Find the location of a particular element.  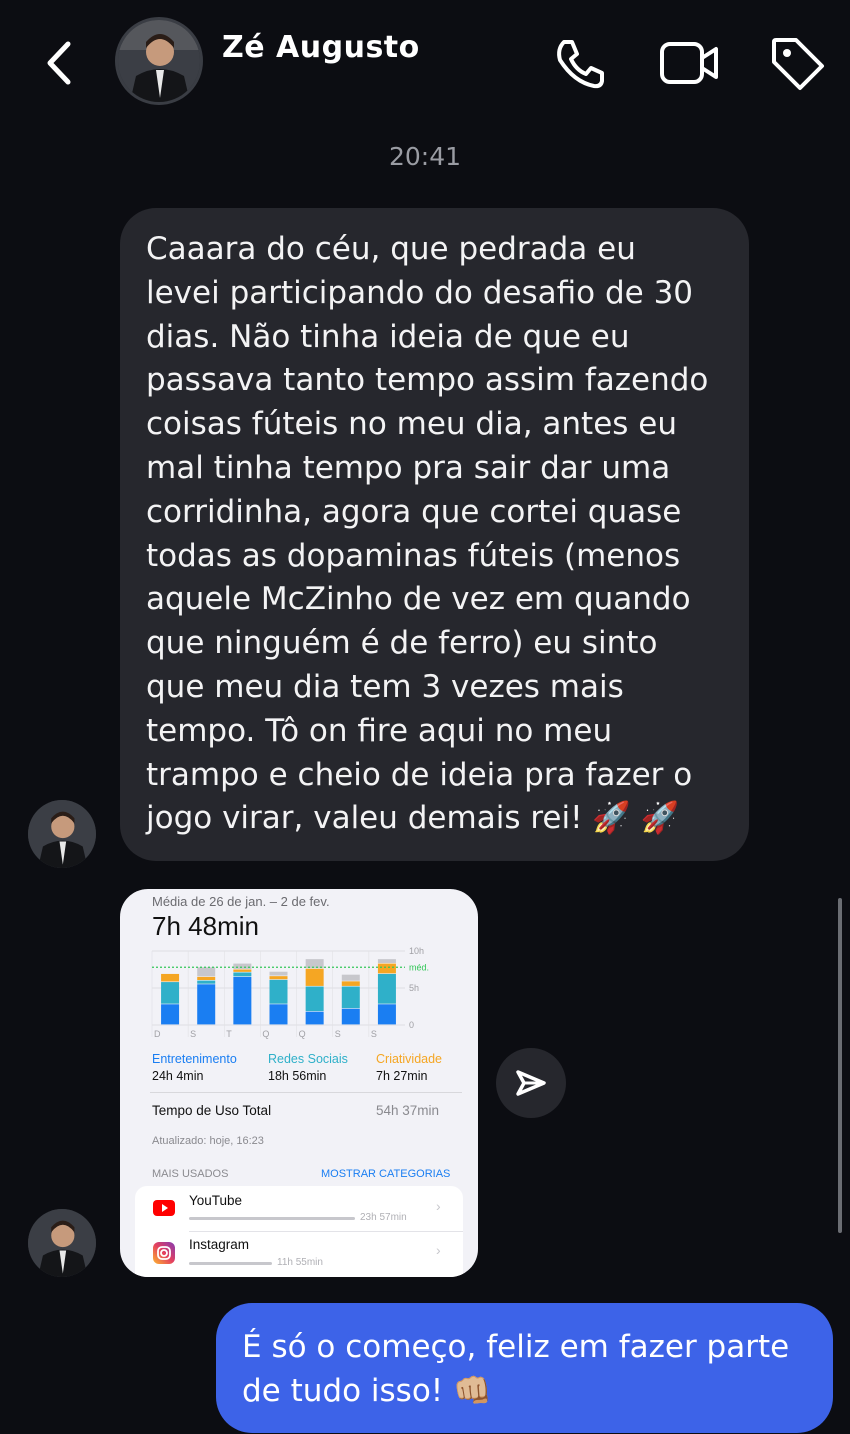

message-line: Caaara do céu, que pedrada eu is located at coordinates (391, 249).